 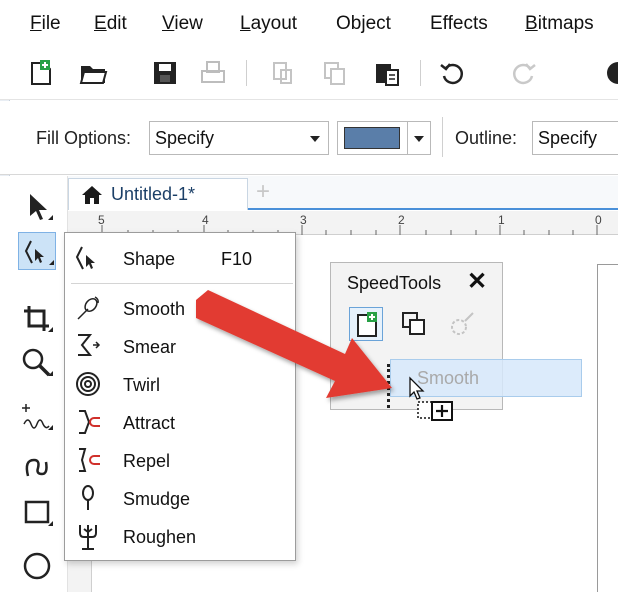 I want to click on freehand-tool, so click(x=37, y=417).